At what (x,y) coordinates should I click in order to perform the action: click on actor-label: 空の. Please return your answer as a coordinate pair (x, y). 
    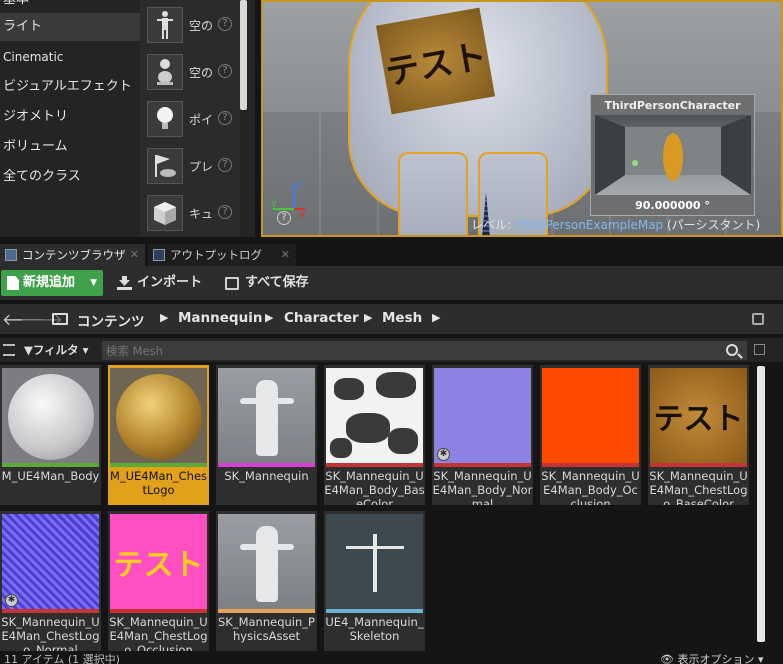
    Looking at the image, I should click on (201, 73).